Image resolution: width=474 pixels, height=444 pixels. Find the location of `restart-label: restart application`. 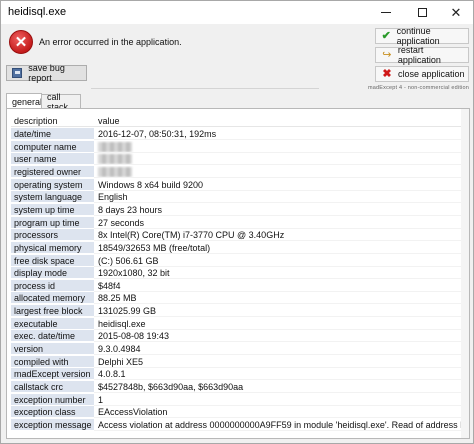

restart-label: restart application is located at coordinates (419, 55).